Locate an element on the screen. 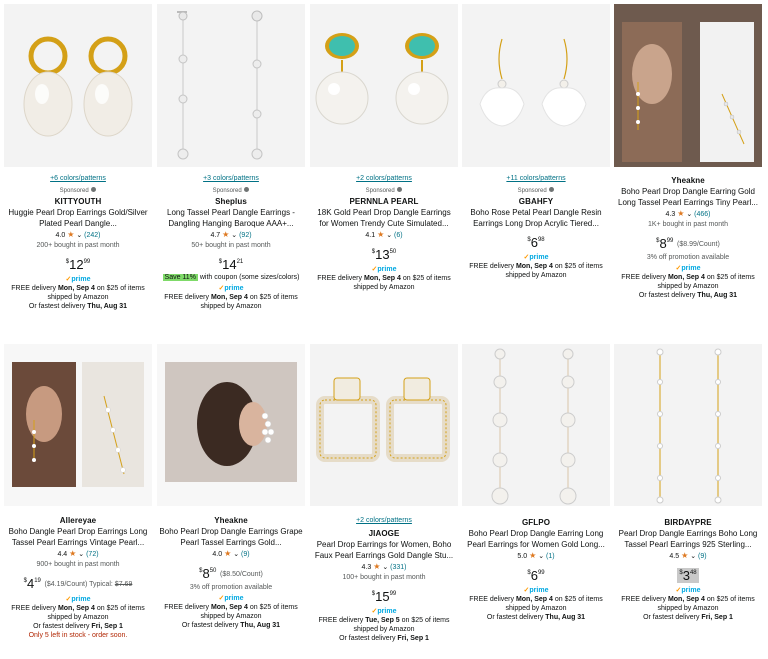 The image size is (768, 659). review-count: (92) is located at coordinates (245, 235).